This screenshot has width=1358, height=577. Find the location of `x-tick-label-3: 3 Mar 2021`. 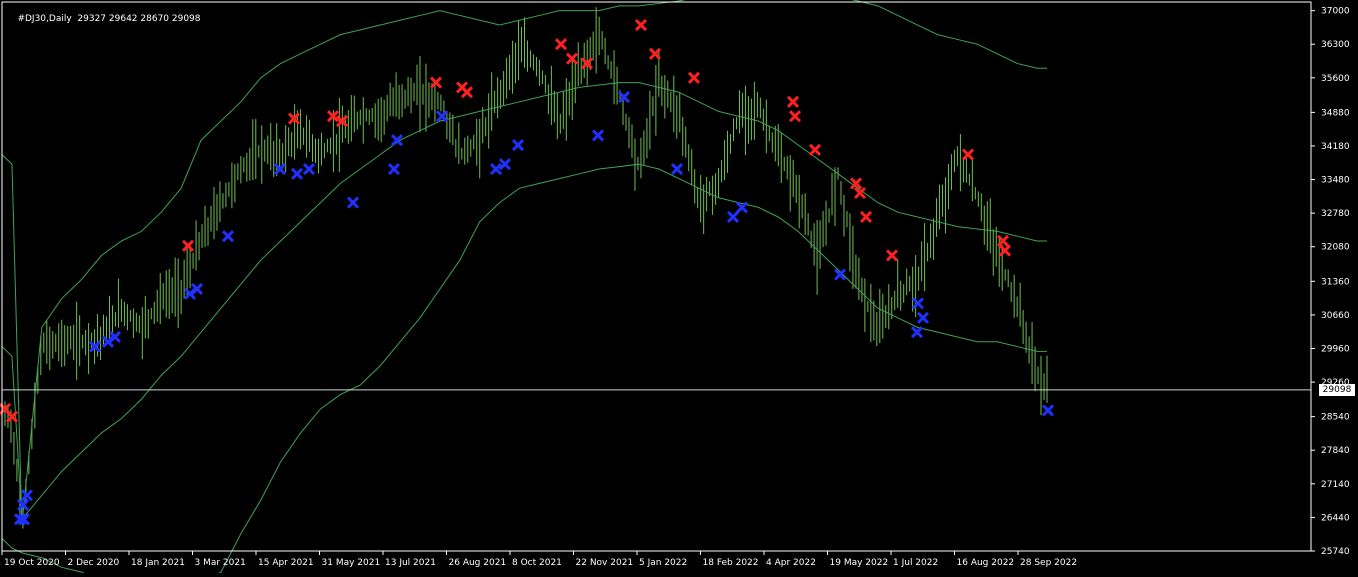

x-tick-label-3: 3 Mar 2021 is located at coordinates (220, 563).